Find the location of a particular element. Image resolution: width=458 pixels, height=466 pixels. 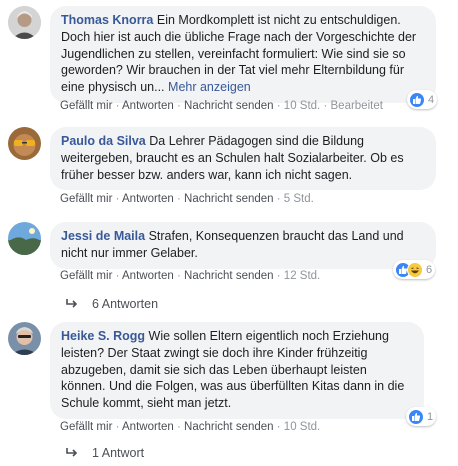

see-more-link: Mehr anzeigen is located at coordinates (209, 87).